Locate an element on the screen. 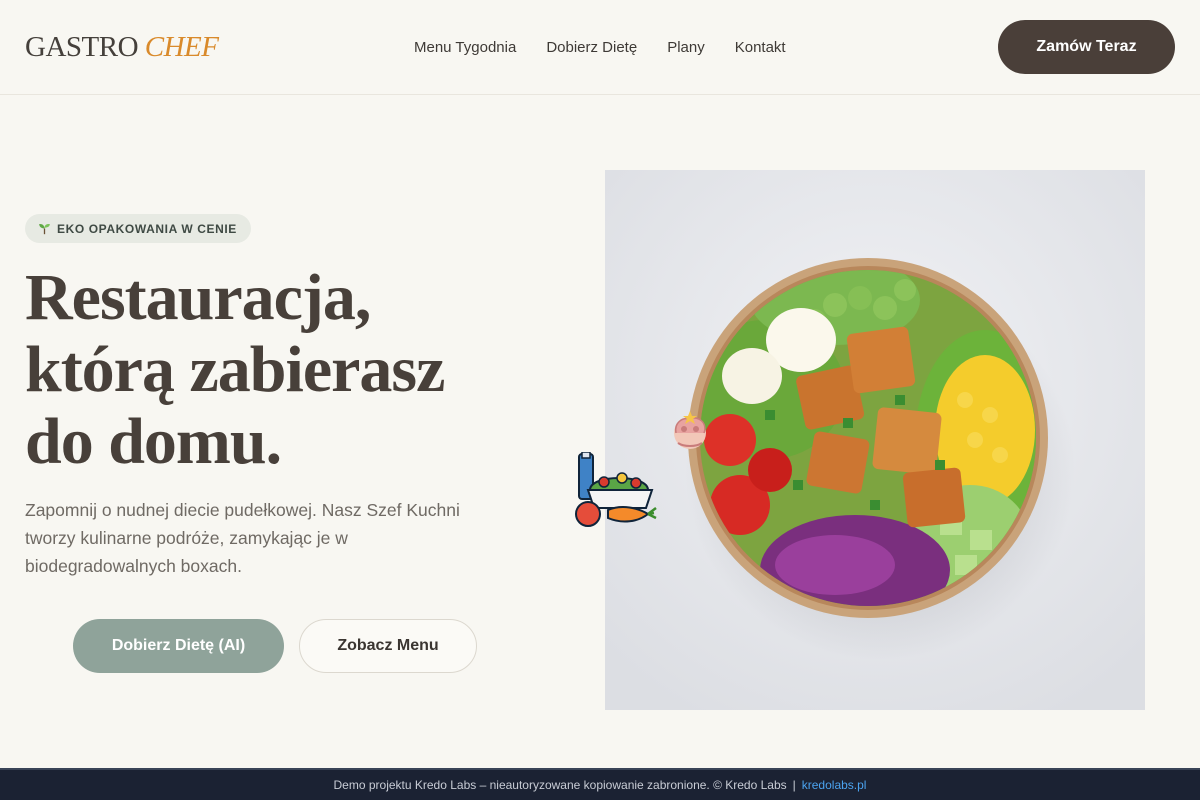  view-menu-button: Zobacz Menu is located at coordinates (388, 646).